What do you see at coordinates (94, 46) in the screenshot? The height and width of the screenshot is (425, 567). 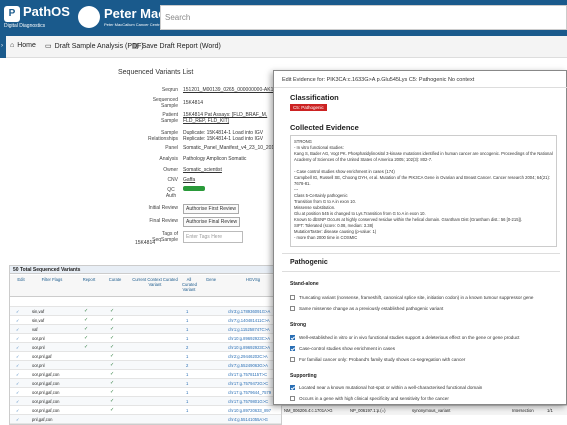 I see `draft-pdf-button: ▭ Draft Sample Analysis (PDF)` at bounding box center [94, 46].